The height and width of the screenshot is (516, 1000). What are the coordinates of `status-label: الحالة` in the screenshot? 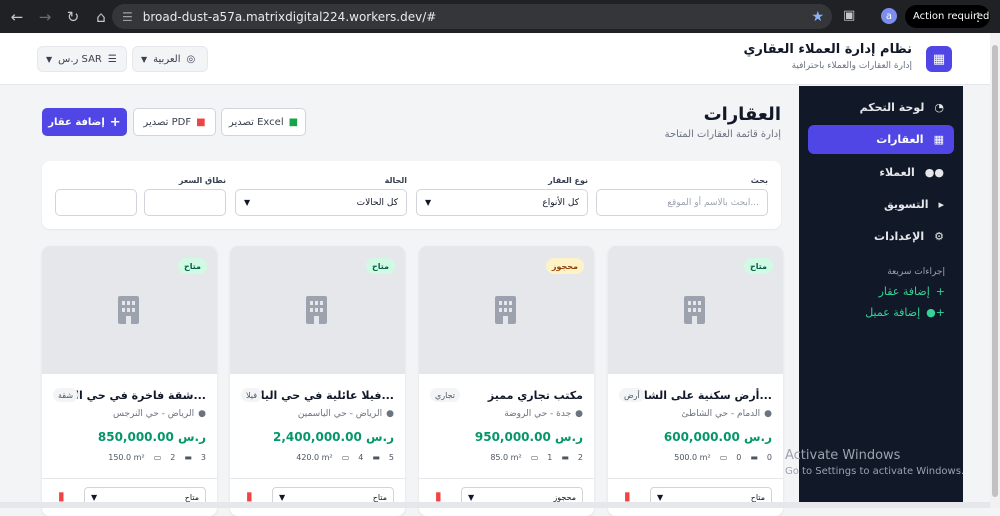 It's located at (395, 180).